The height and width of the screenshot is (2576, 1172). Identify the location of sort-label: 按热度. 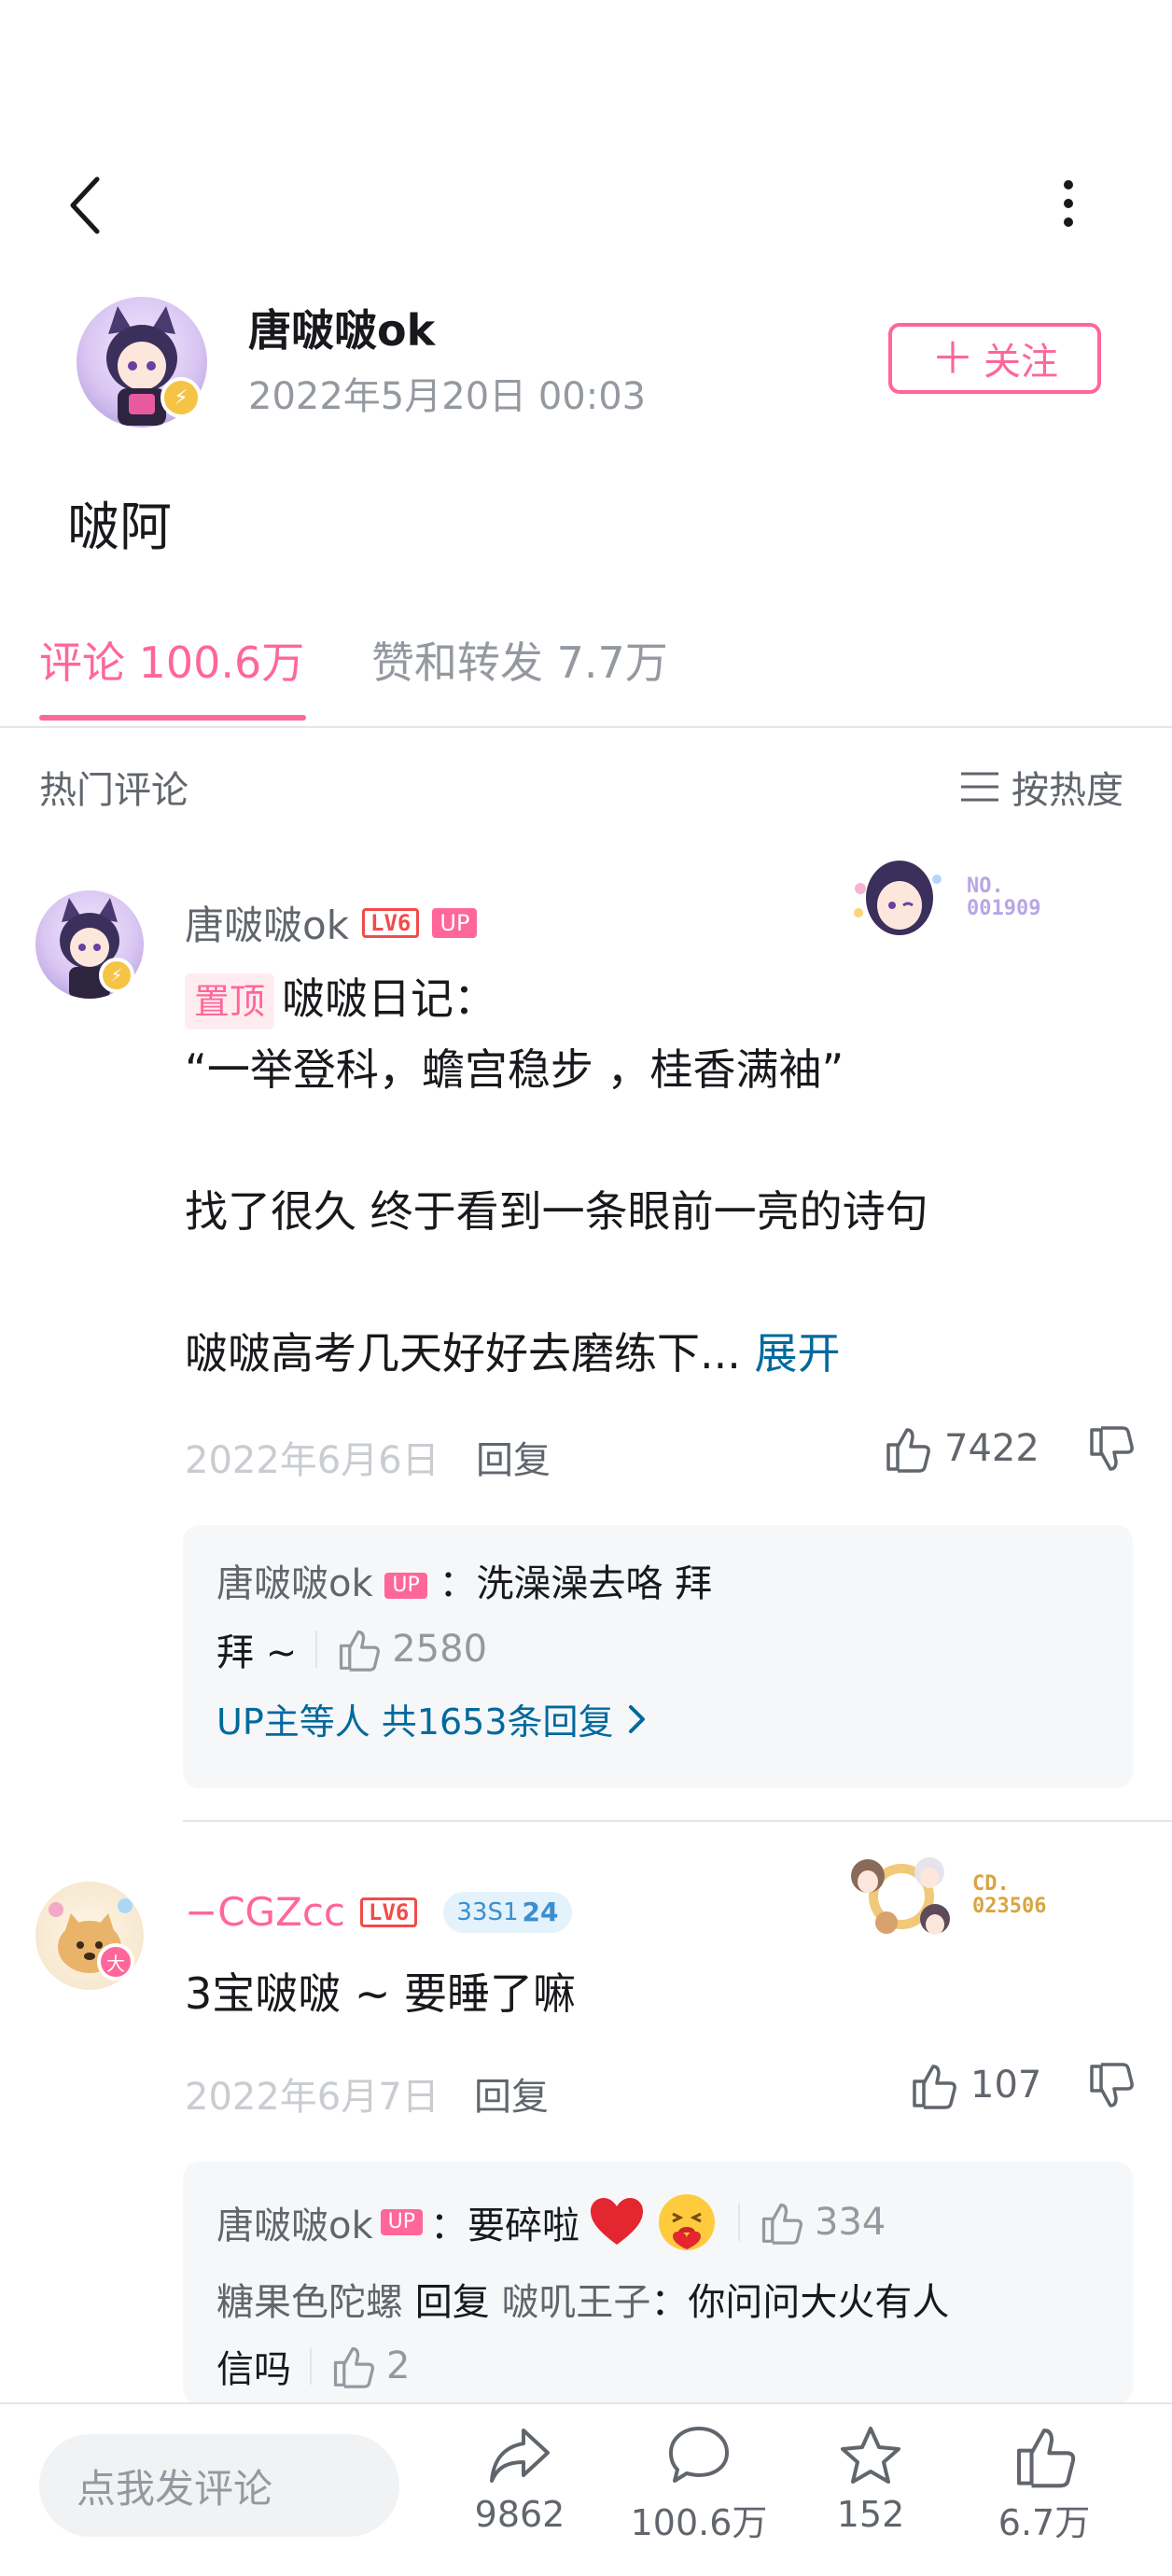
(1067, 790).